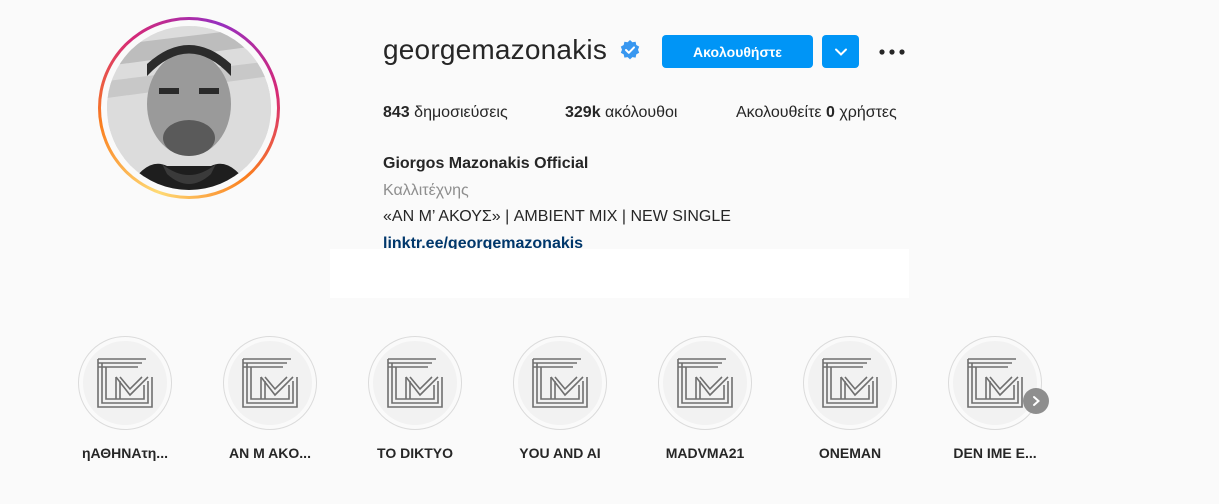 This screenshot has width=1219, height=504. Describe the element at coordinates (426, 190) in the screenshot. I see `profile-category: Καλλιτέχνης` at that location.